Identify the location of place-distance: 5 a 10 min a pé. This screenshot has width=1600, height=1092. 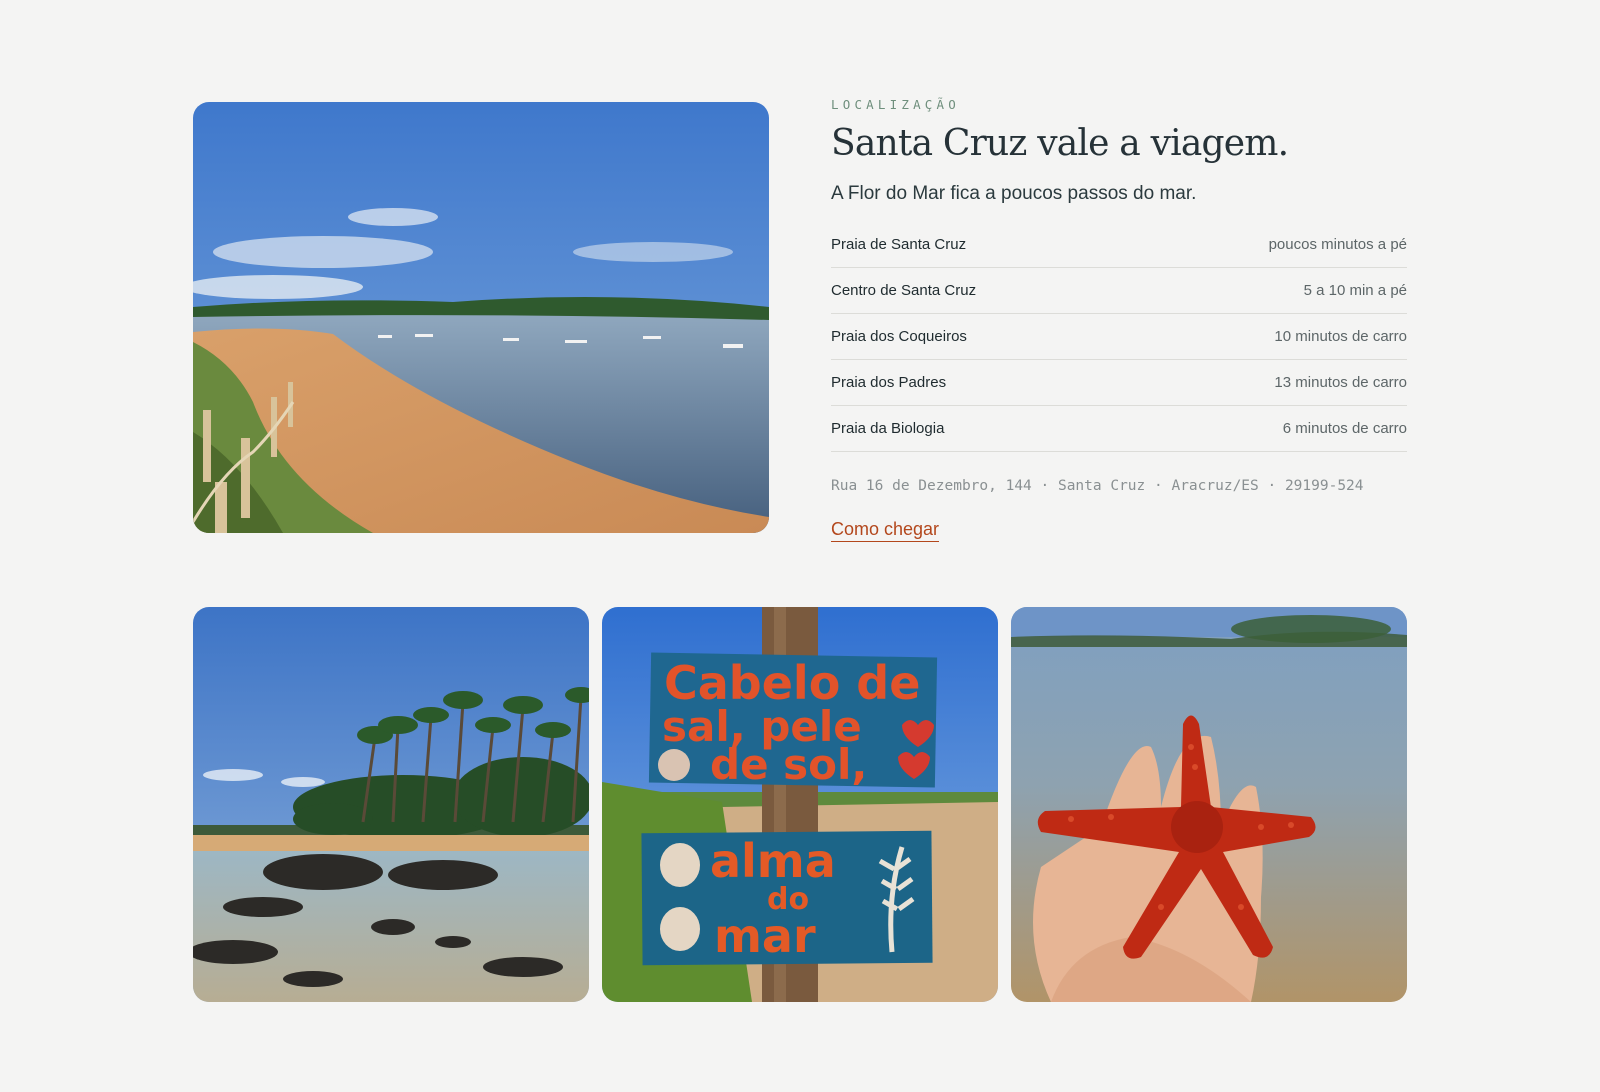
(1355, 290).